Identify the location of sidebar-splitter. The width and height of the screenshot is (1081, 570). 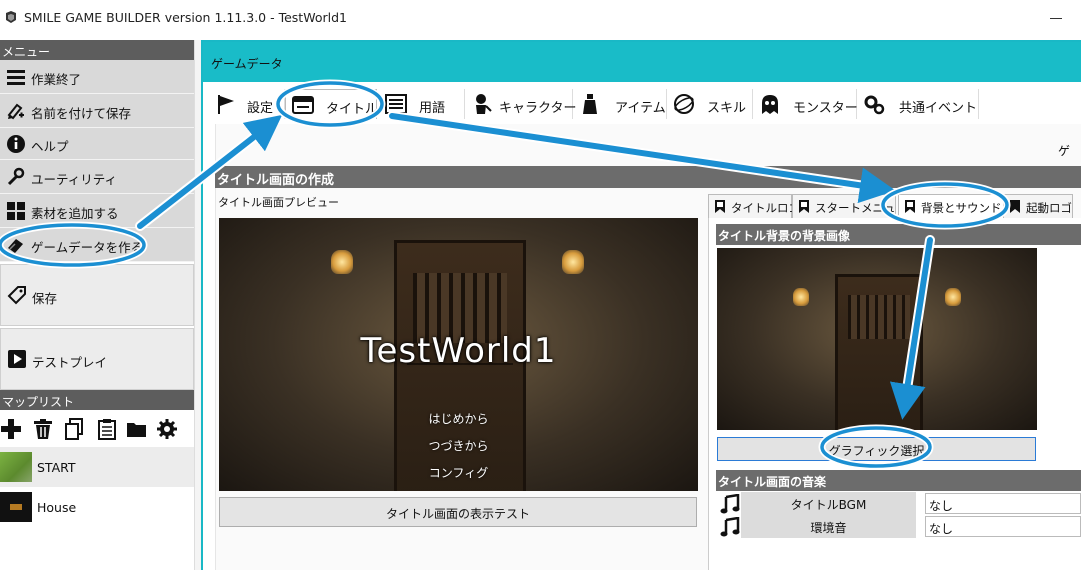
(197, 305).